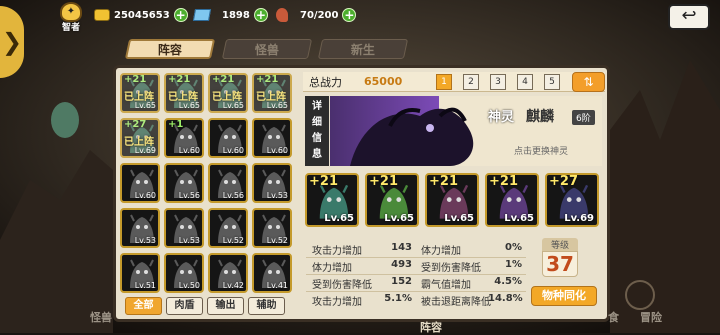  I want to click on gold-counter: 25045653 +, so click(141, 15).